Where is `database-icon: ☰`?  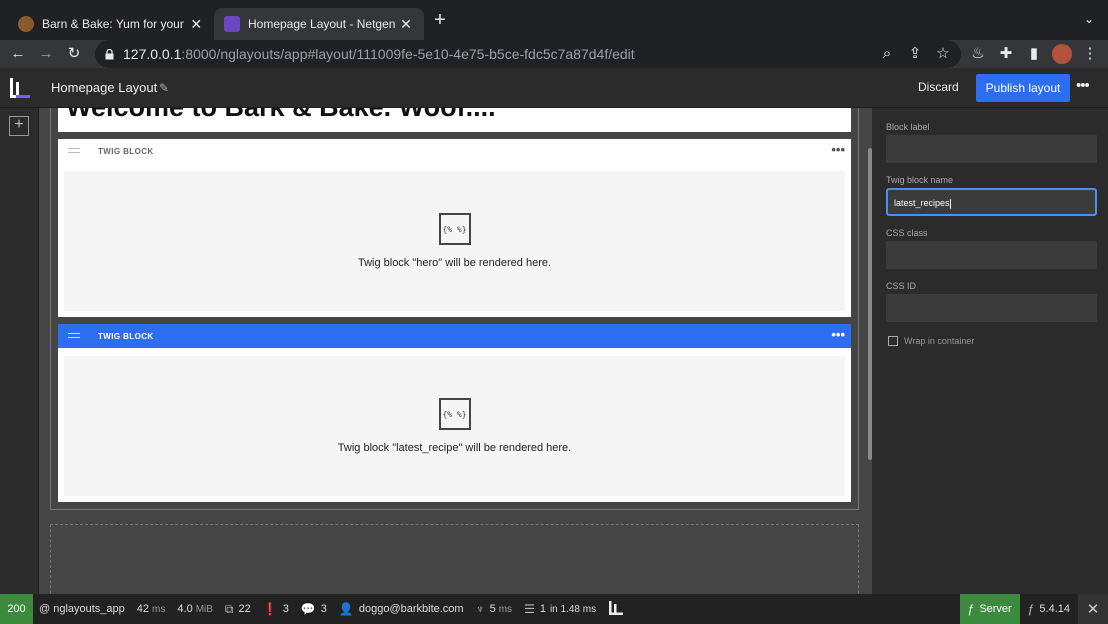
database-icon: ☰ is located at coordinates (529, 609).